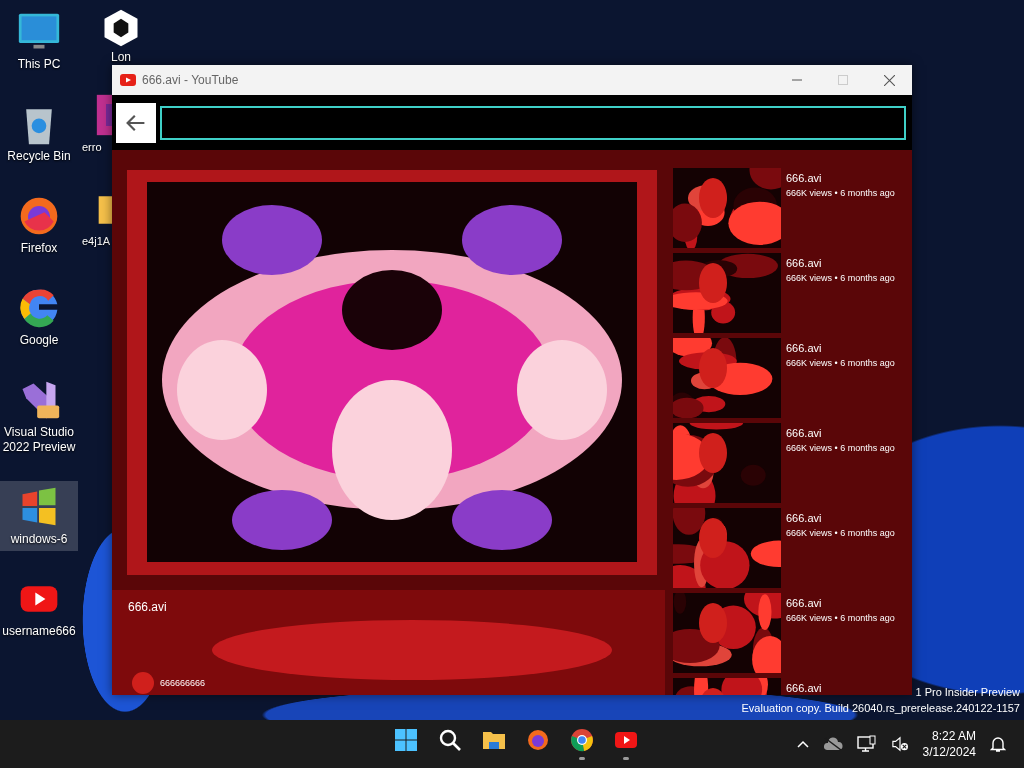 This screenshot has width=1024, height=768. Describe the element at coordinates (39, 225) in the screenshot. I see `desktop-icon: Firefox` at that location.